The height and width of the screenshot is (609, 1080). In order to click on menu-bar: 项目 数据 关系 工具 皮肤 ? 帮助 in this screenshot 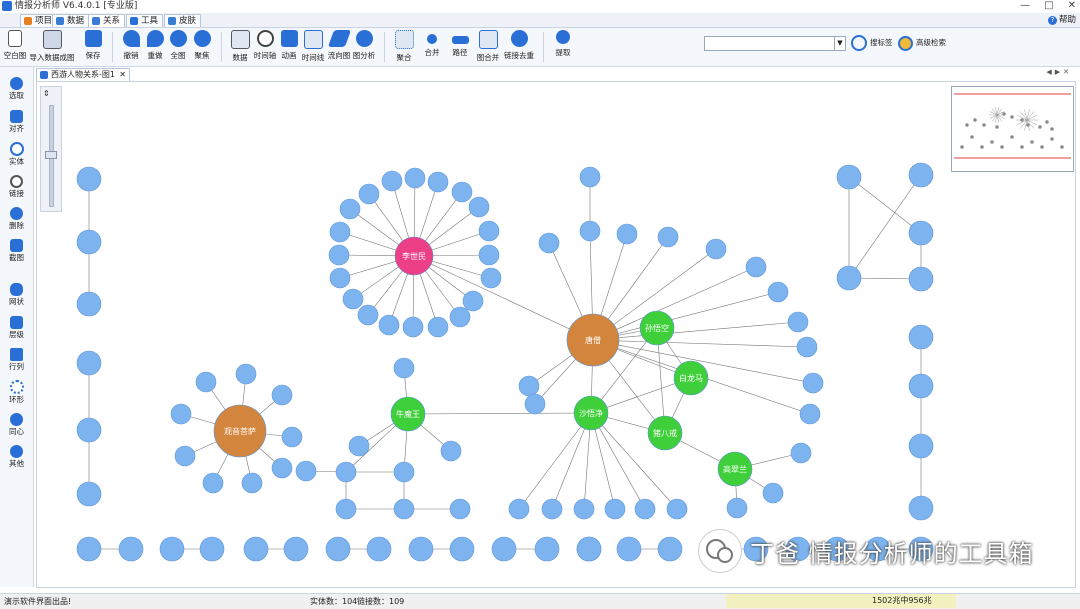, I will do `click(540, 20)`.